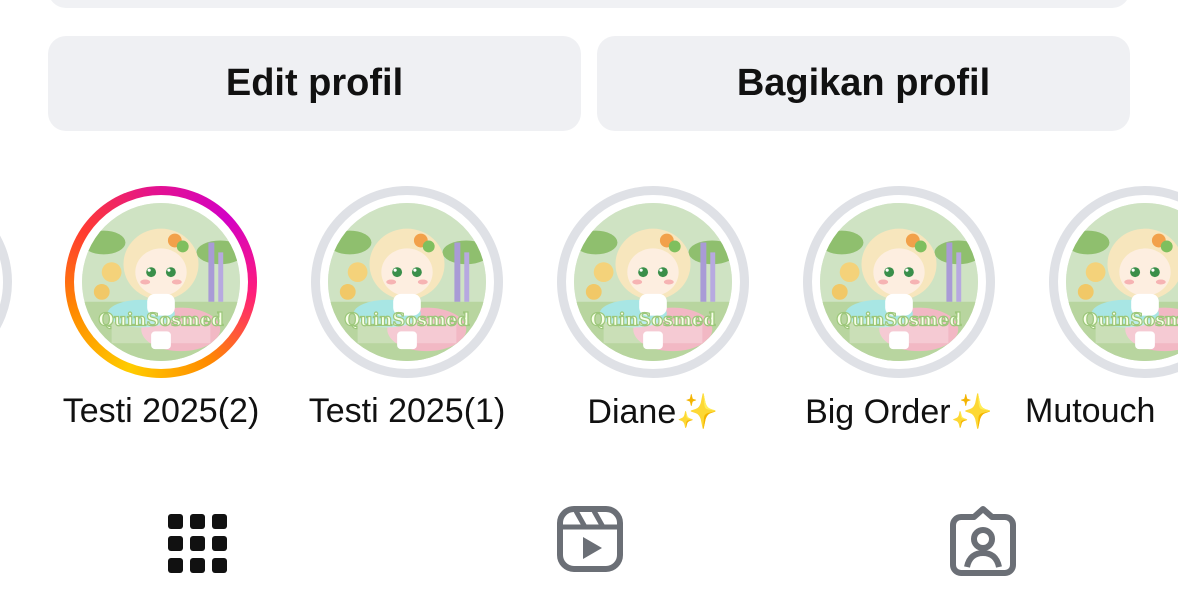 The height and width of the screenshot is (595, 1178). I want to click on highlight-item: QuinSosmed Testi 2025(1), so click(407, 310).